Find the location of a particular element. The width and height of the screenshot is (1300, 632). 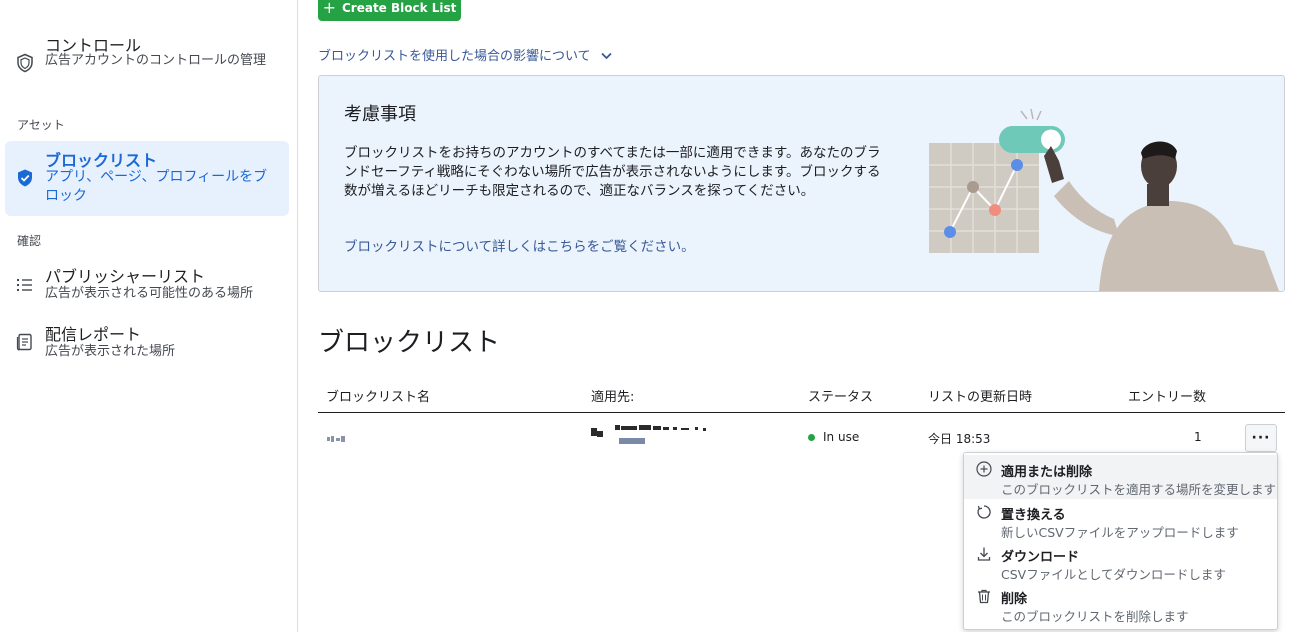

sidebar-item-sublabel: アプリ、ページ、プロフィールをブロック is located at coordinates (156, 186).